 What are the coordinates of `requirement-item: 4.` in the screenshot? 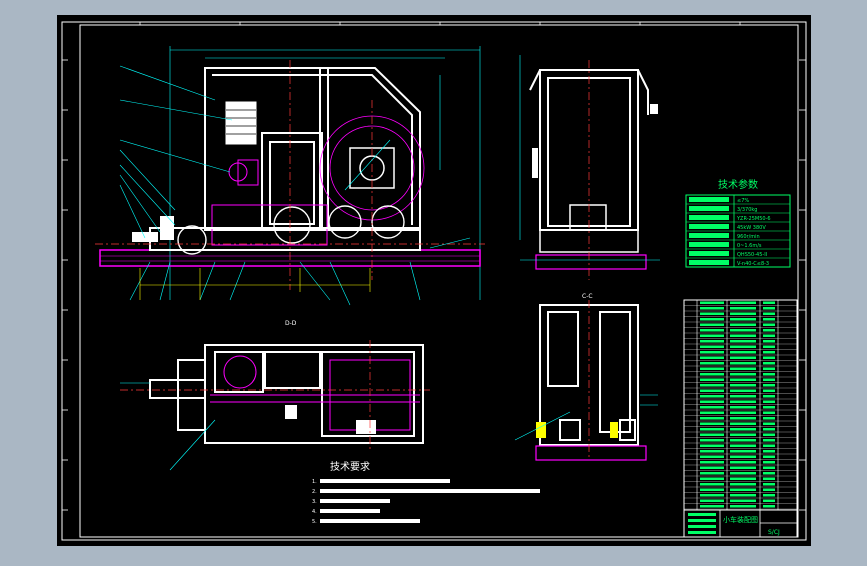 It's located at (314, 512).